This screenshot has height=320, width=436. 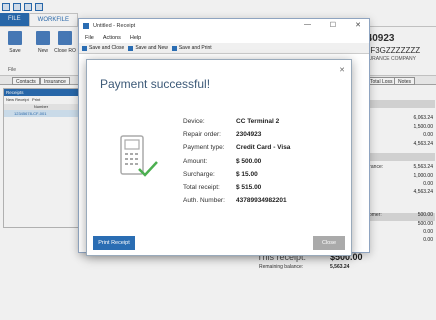 What do you see at coordinates (114, 243) in the screenshot?
I see `print-receipt-button: Print Receipt` at bounding box center [114, 243].